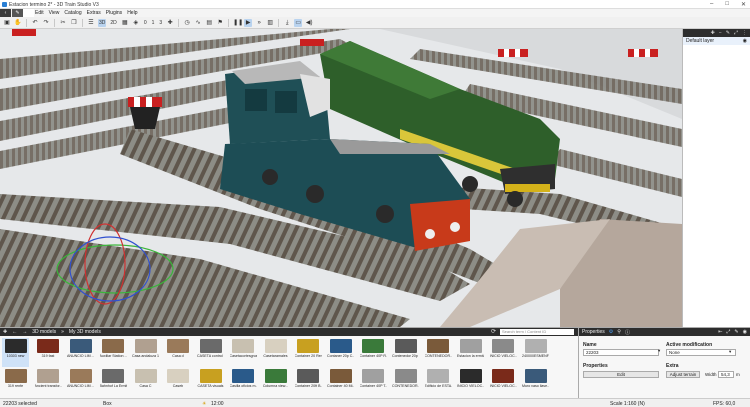 The height and width of the screenshot is (407, 750). Describe the element at coordinates (35, 23) in the screenshot. I see `undo-icon: ↶` at that location.